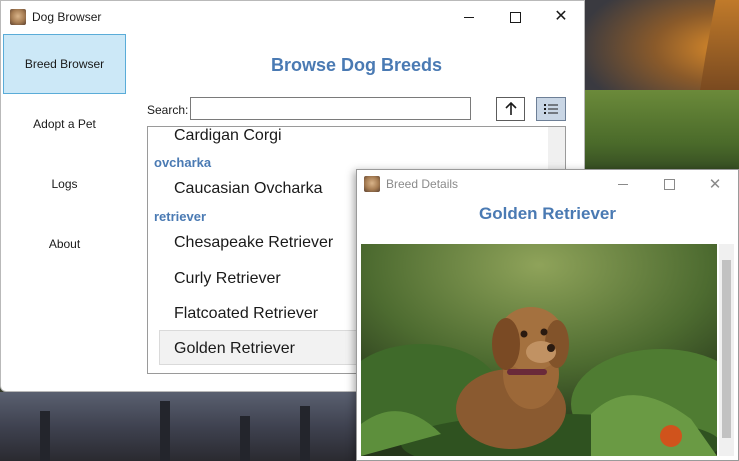  What do you see at coordinates (330, 108) in the screenshot?
I see `search-input` at bounding box center [330, 108].